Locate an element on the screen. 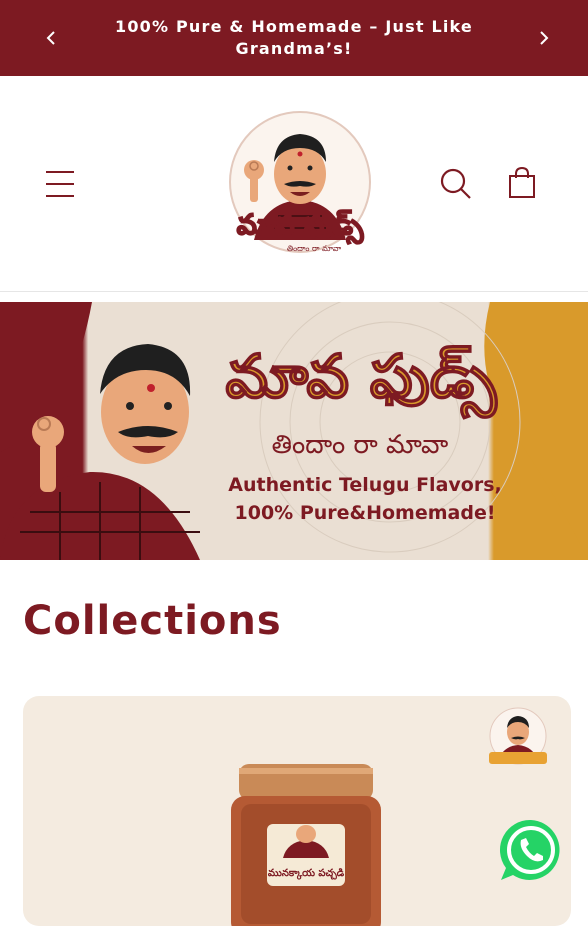 This screenshot has width=588, height=926. jar-label-text: మునక్కాయ పచ్చడి is located at coordinates (306, 874).